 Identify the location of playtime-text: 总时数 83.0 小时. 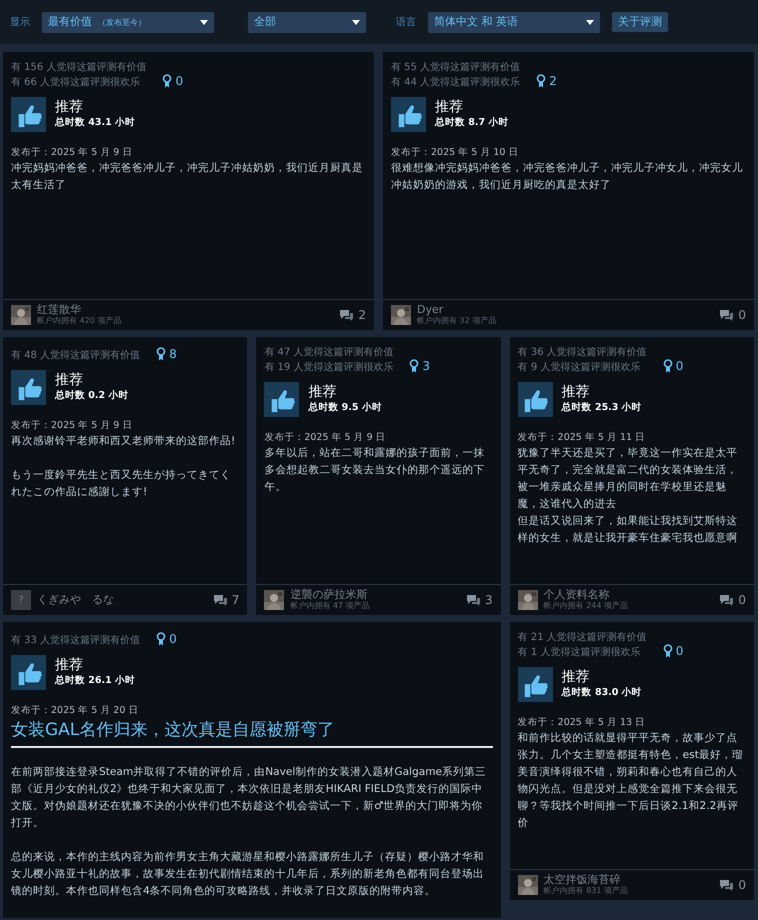
(602, 693).